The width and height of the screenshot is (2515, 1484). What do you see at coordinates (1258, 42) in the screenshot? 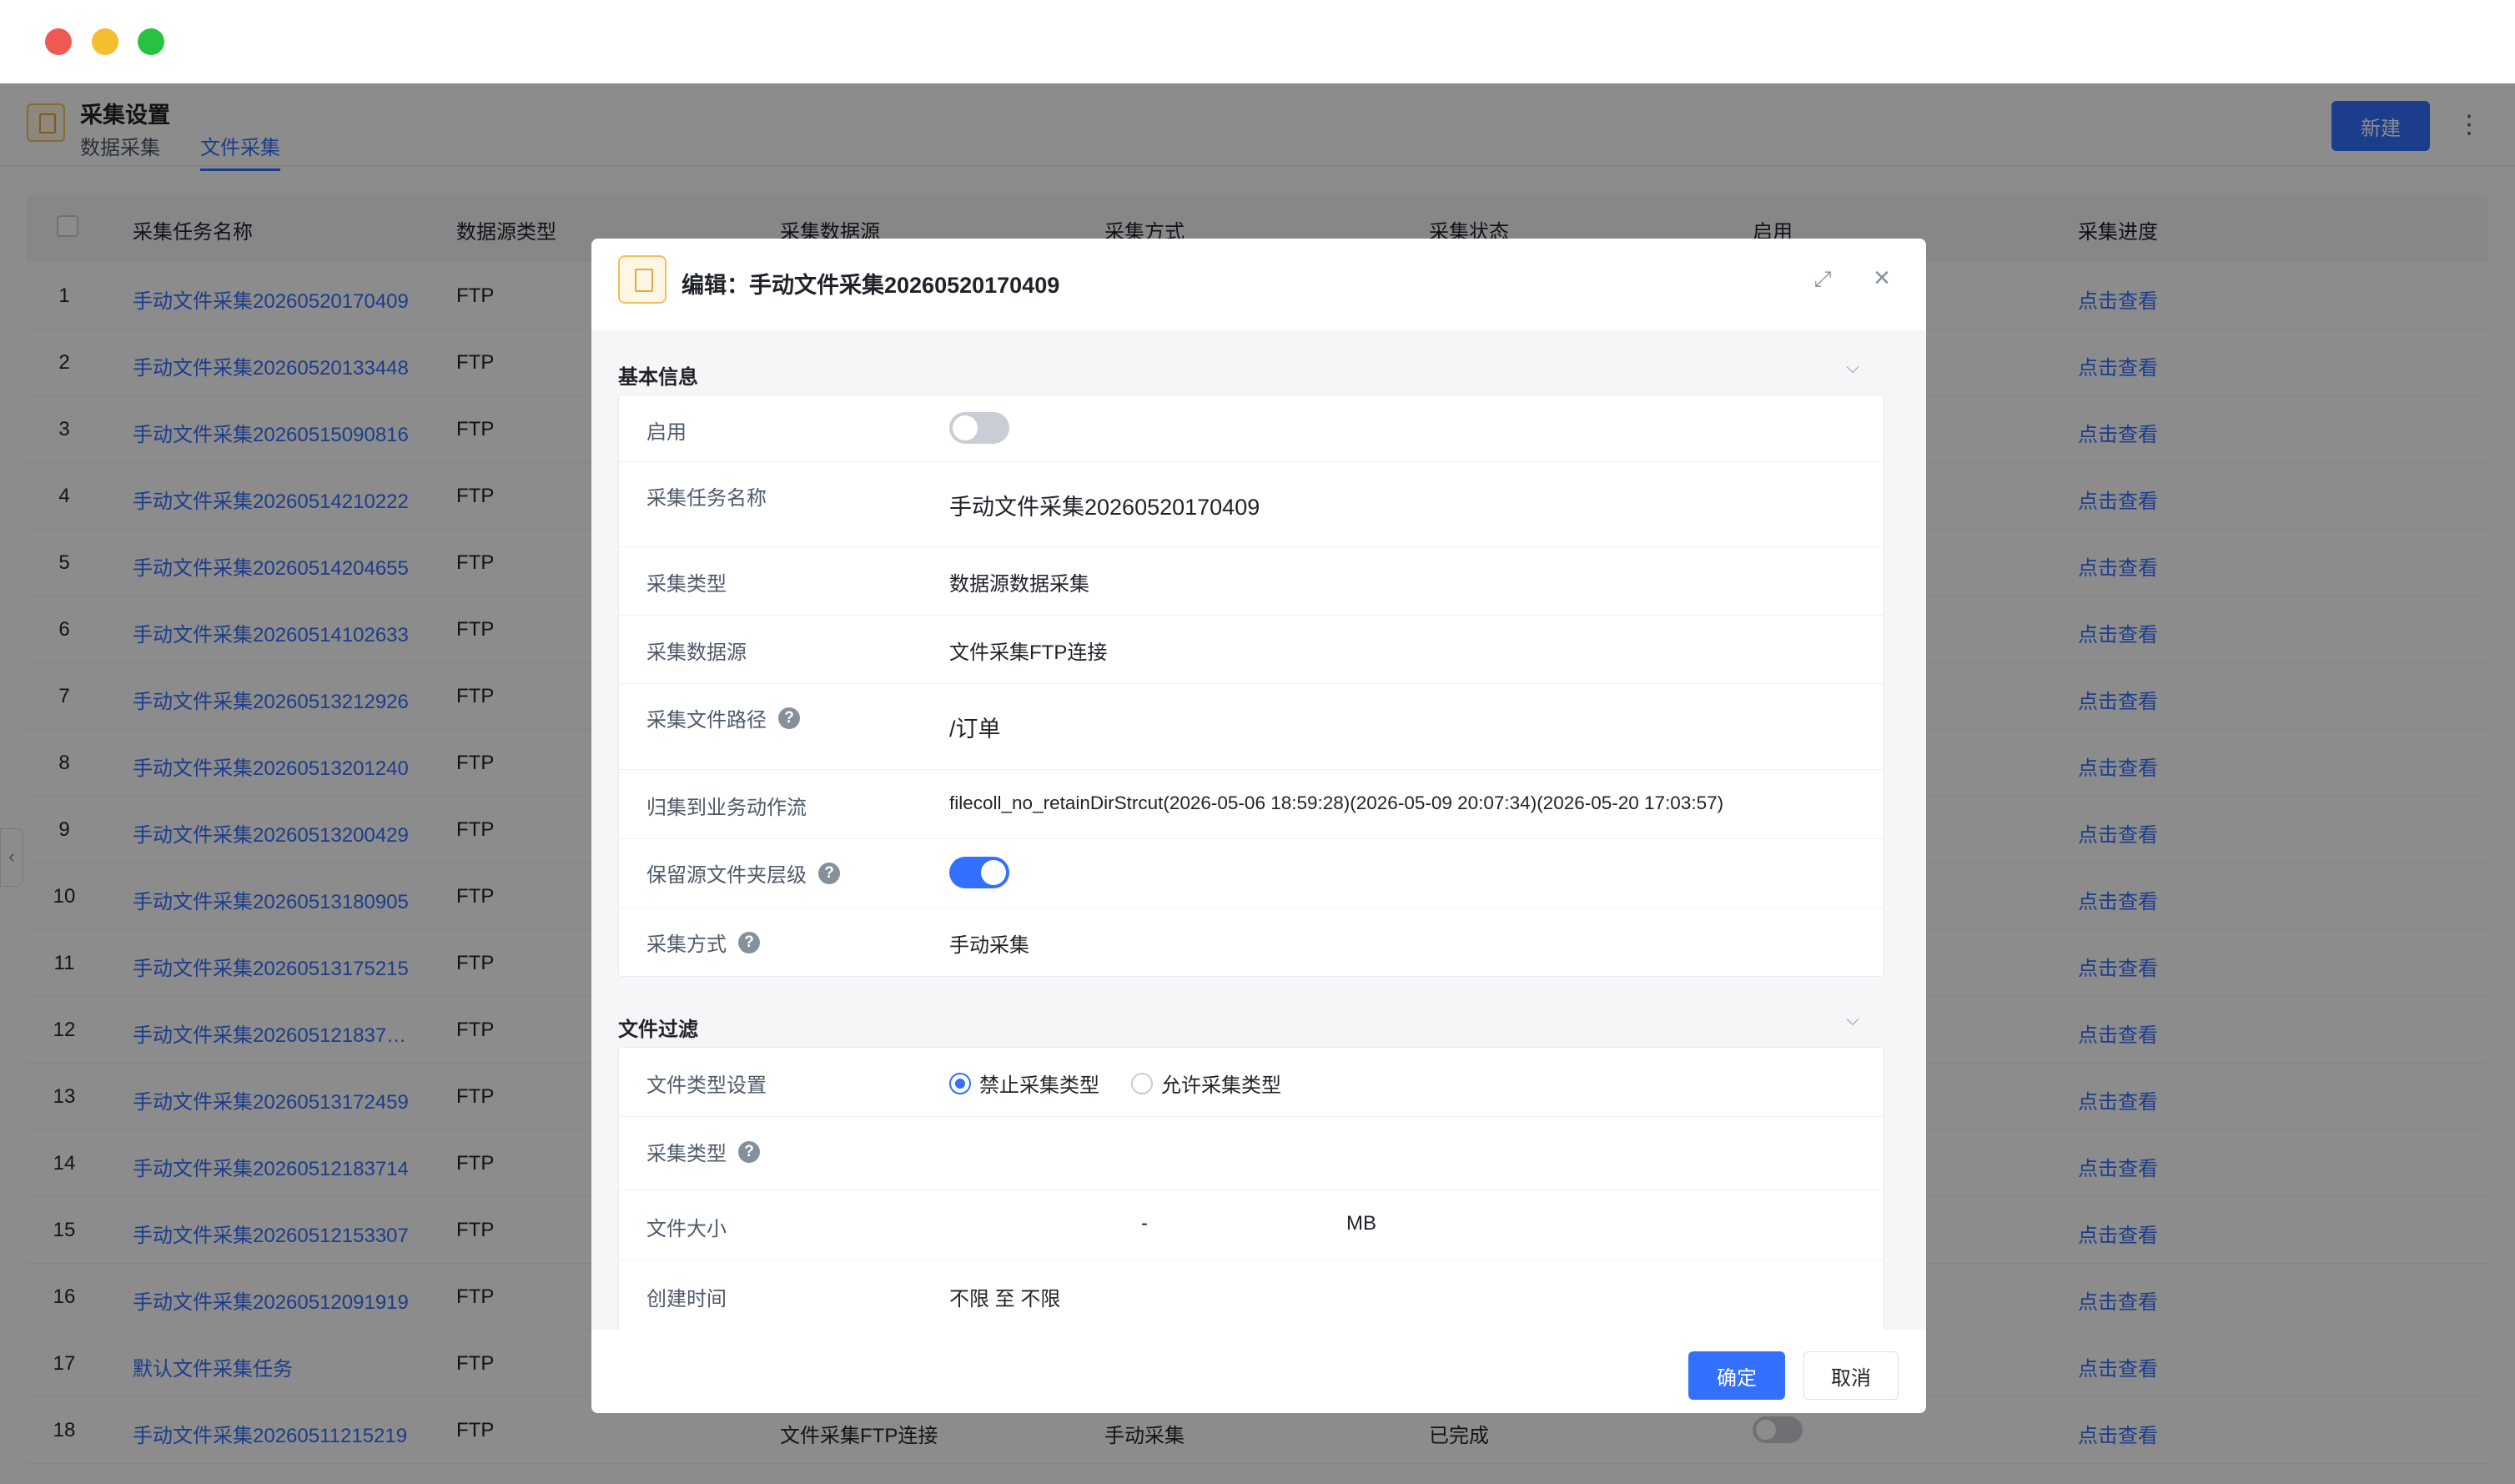
I see `window-titlebar` at bounding box center [1258, 42].